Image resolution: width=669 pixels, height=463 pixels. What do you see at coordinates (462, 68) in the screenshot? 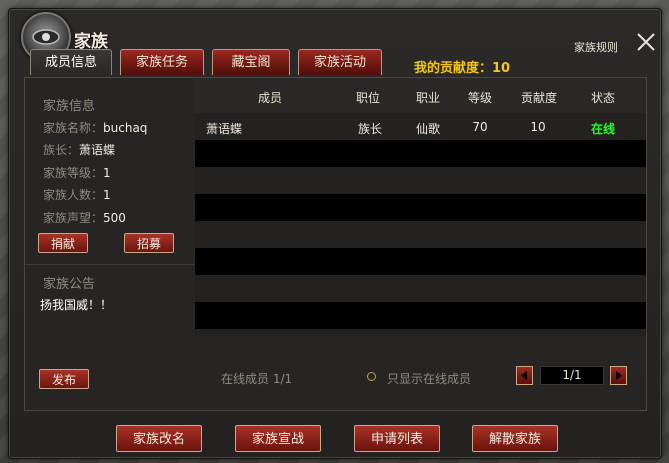
I see `my-contribution-label: 我的贡献度：10` at bounding box center [462, 68].